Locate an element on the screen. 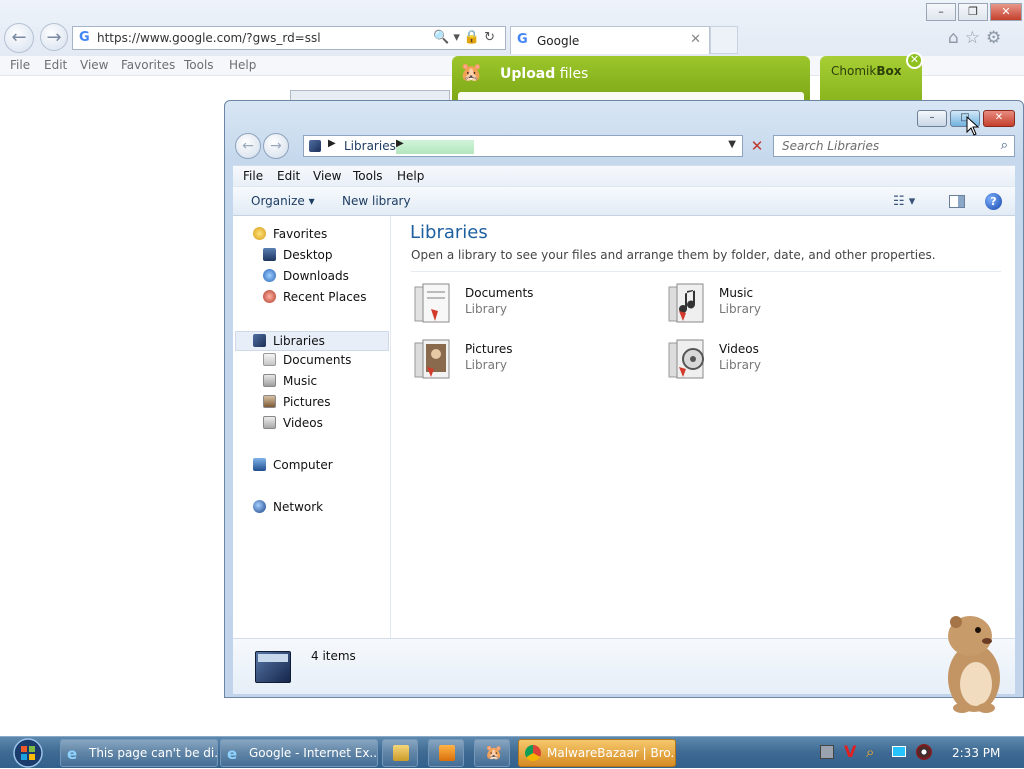 The height and width of the screenshot is (769, 1024). library-name: Music is located at coordinates (736, 293).